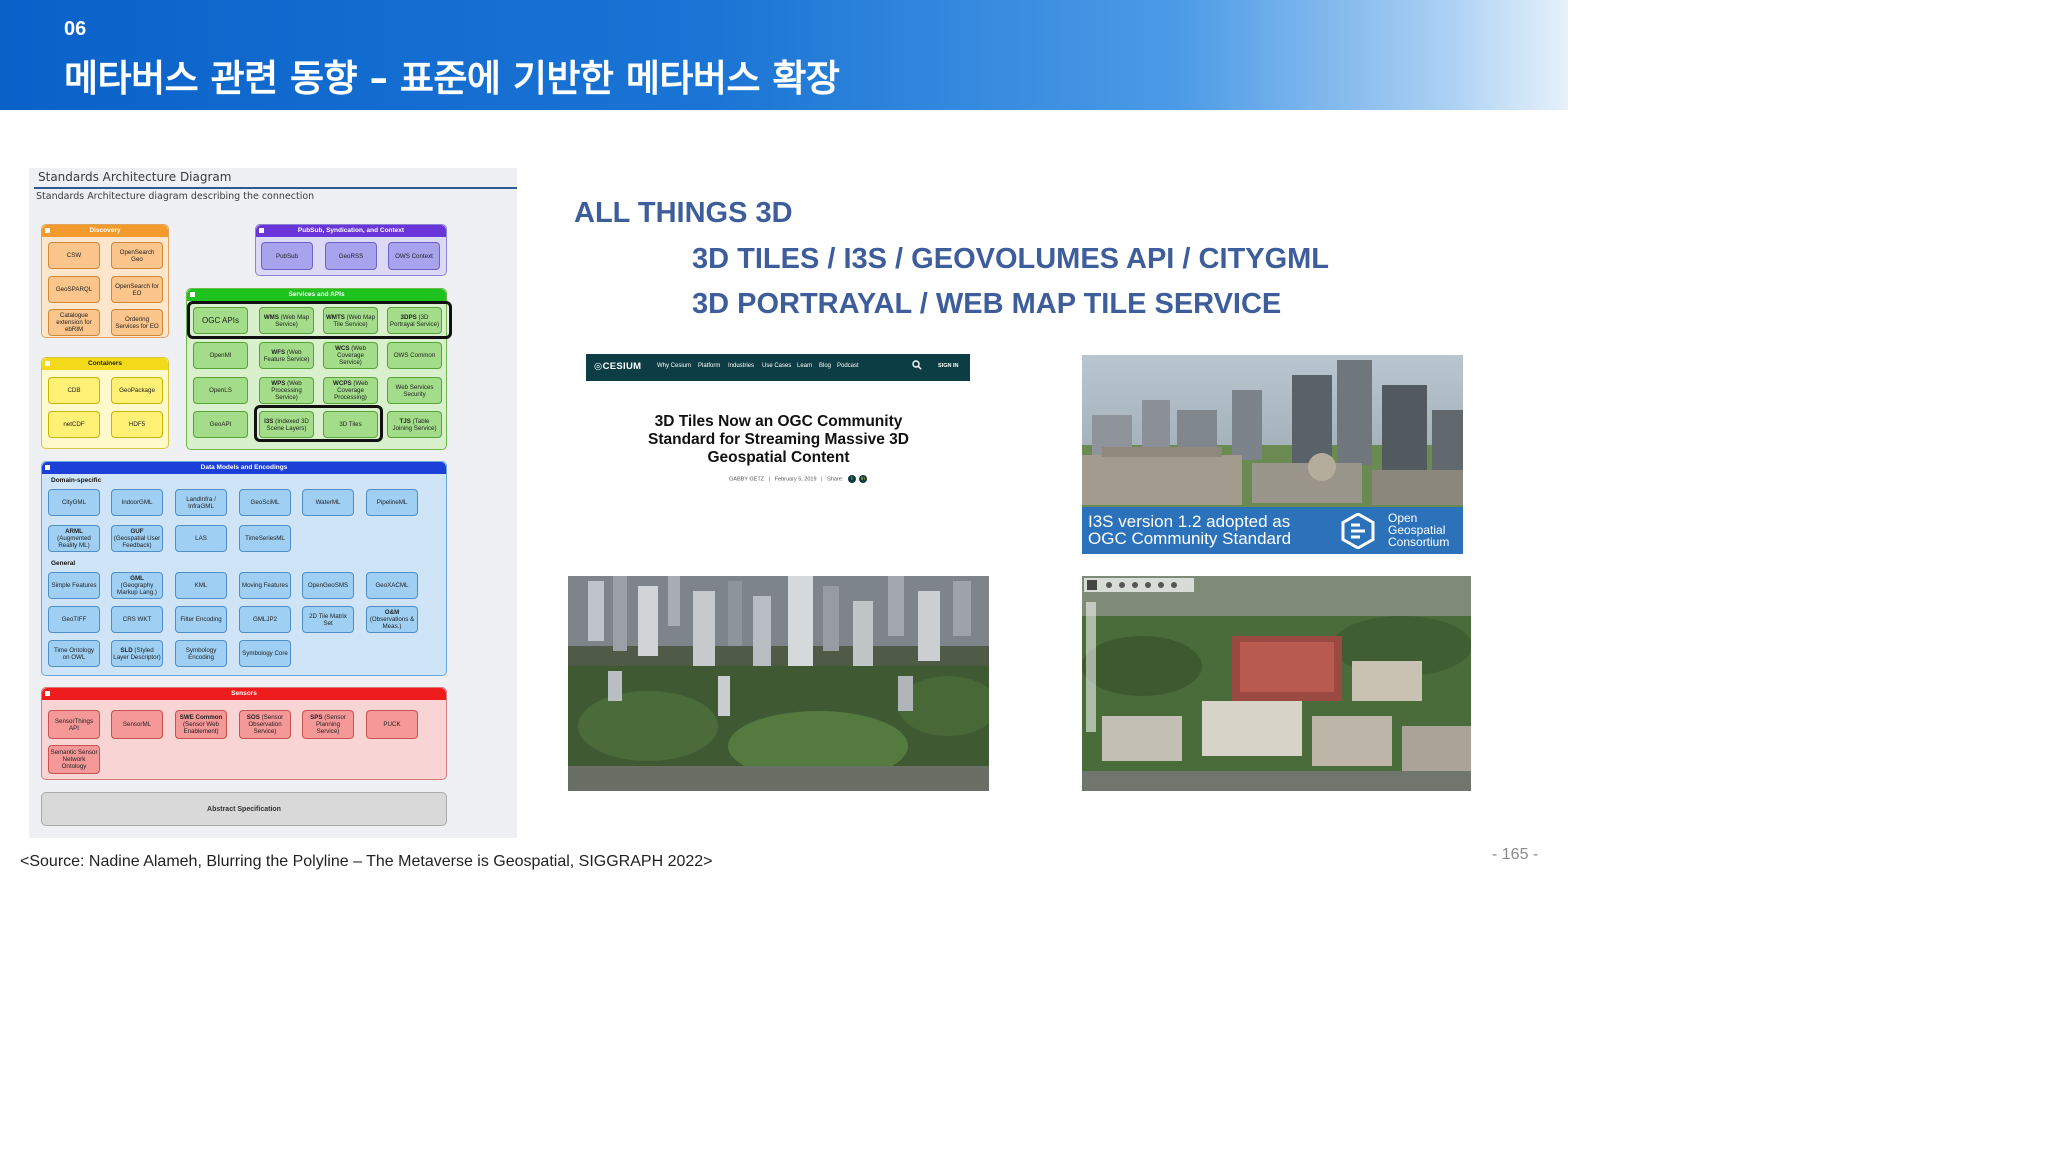 The width and height of the screenshot is (2048, 1152). I want to click on standard-opensearch-eo-label: OpenSearch for EO, so click(137, 289).